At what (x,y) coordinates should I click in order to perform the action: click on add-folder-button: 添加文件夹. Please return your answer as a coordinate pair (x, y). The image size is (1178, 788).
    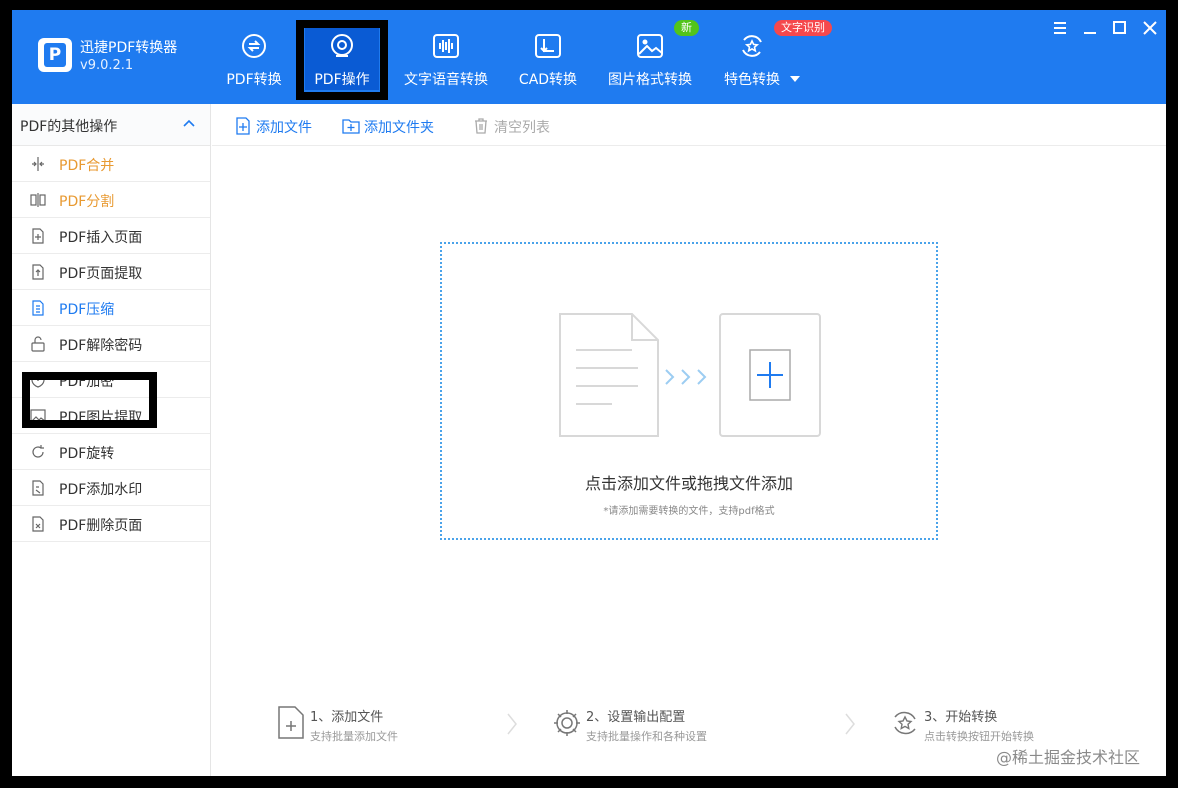
    Looking at the image, I should click on (394, 126).